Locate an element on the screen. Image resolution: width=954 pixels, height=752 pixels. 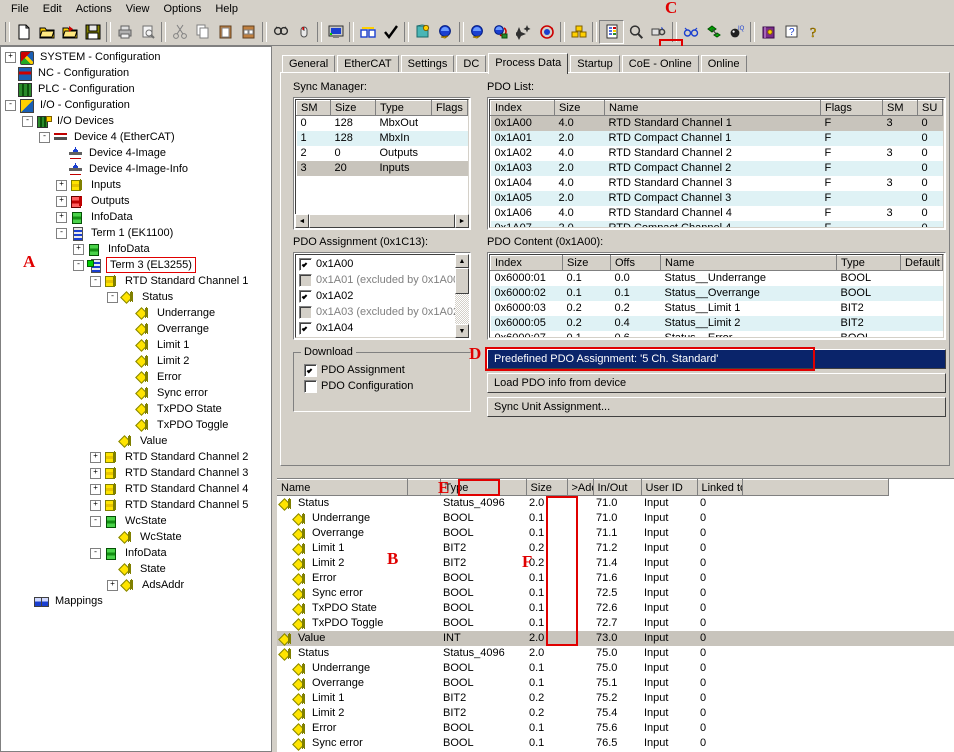
pdo-assignment-item: 0x1A03 (excluded by 0x1A02) is located at coordinates (382, 312).